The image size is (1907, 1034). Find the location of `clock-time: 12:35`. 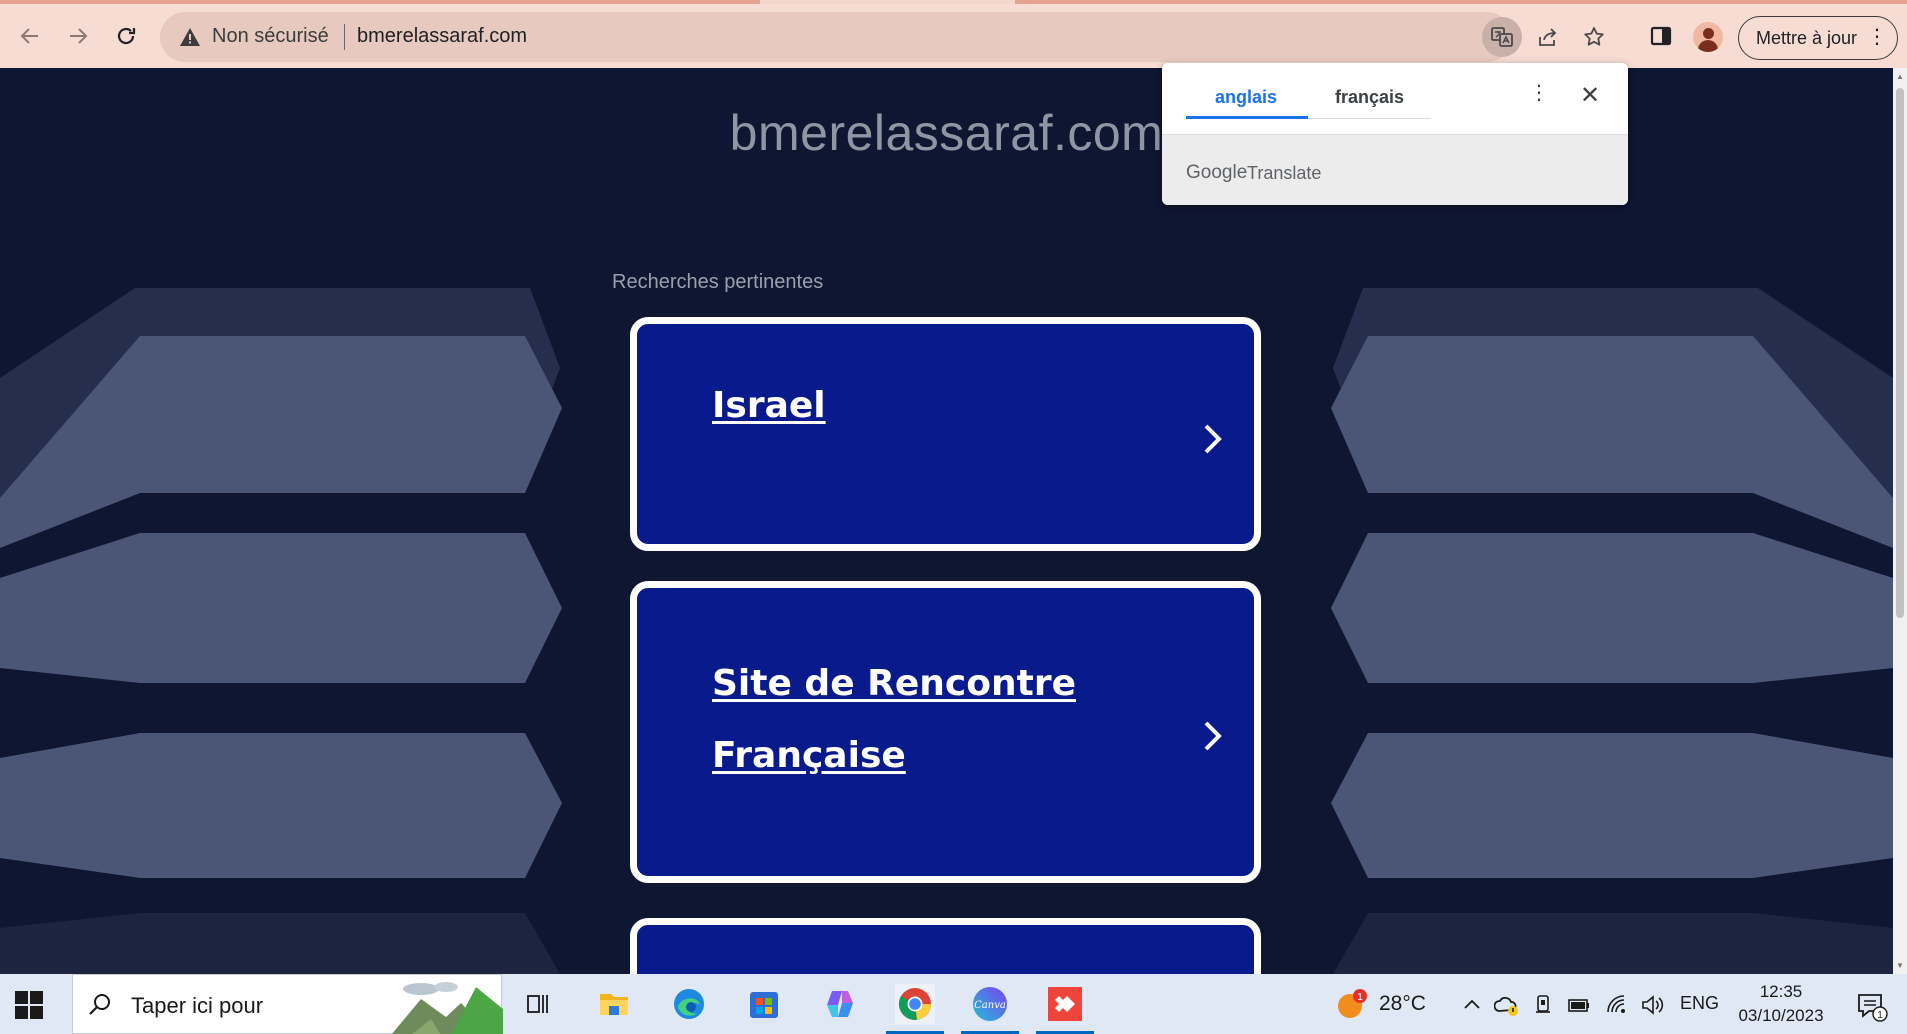

clock-time: 12:35 is located at coordinates (1781, 991).